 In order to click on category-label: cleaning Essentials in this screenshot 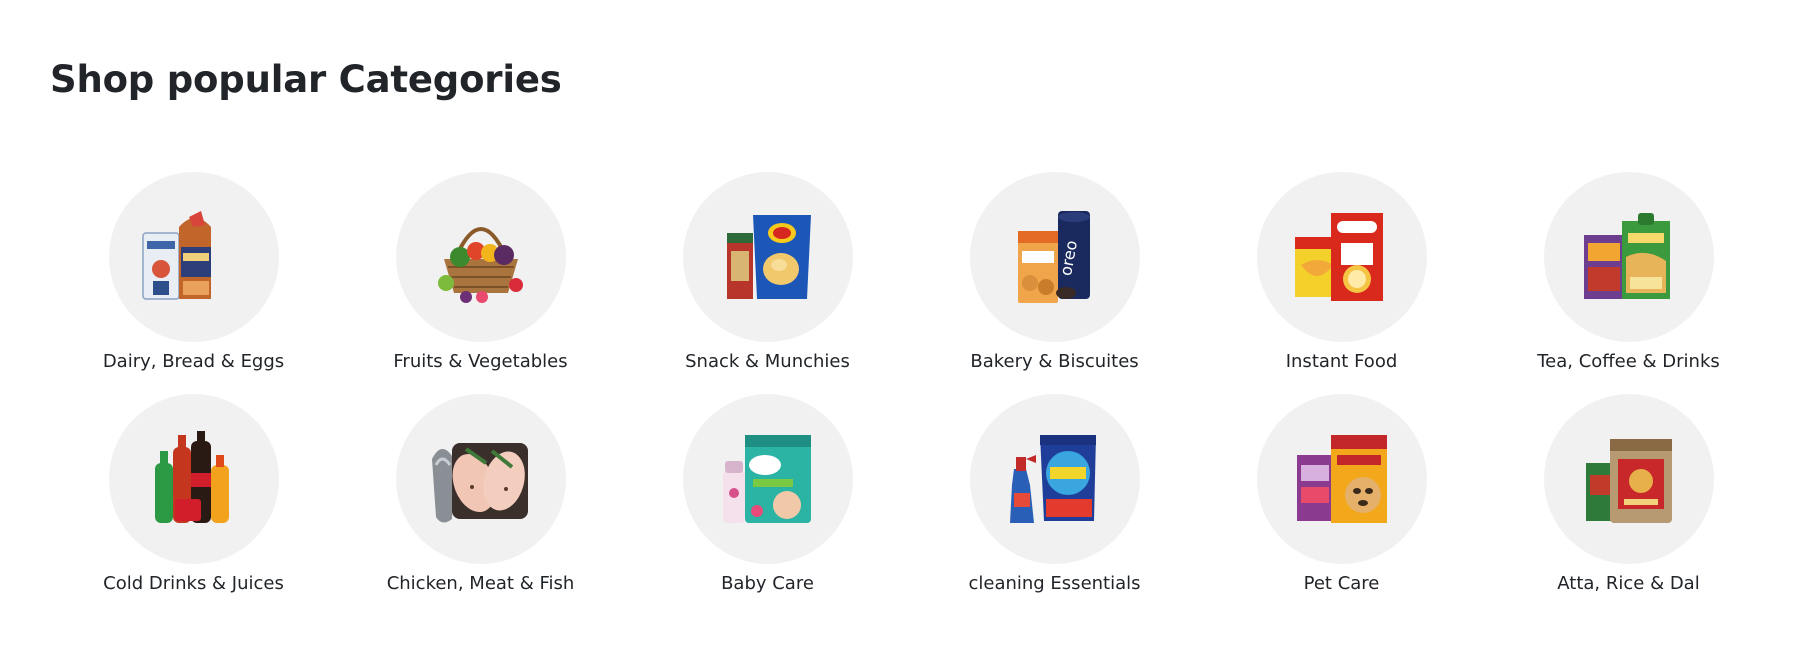, I will do `click(1054, 583)`.